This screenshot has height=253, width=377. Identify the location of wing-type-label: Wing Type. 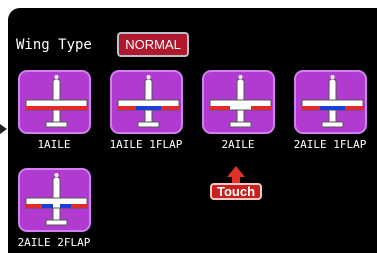
(54, 45).